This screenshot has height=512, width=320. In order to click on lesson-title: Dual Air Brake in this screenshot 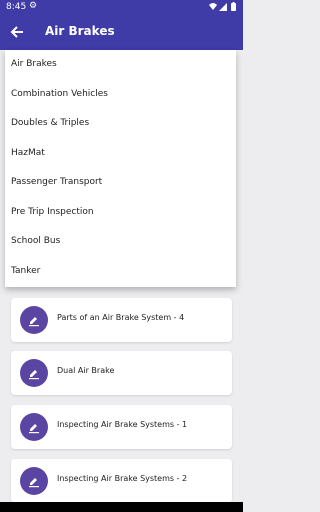, I will do `click(86, 370)`.